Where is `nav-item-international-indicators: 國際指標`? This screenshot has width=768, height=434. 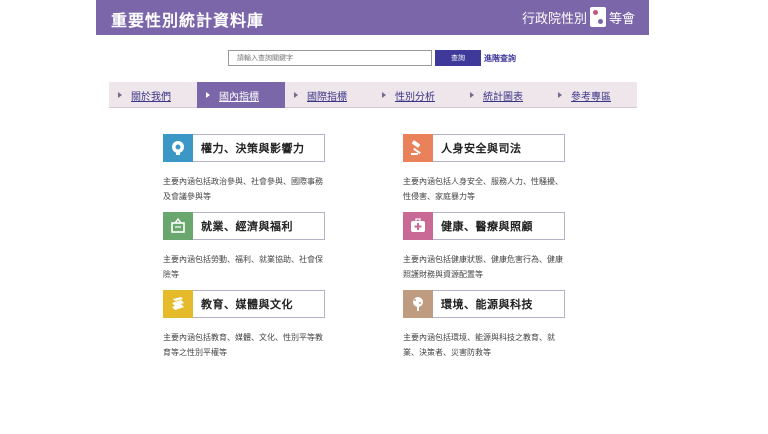 nav-item-international-indicators: 國際指標 is located at coordinates (329, 95).